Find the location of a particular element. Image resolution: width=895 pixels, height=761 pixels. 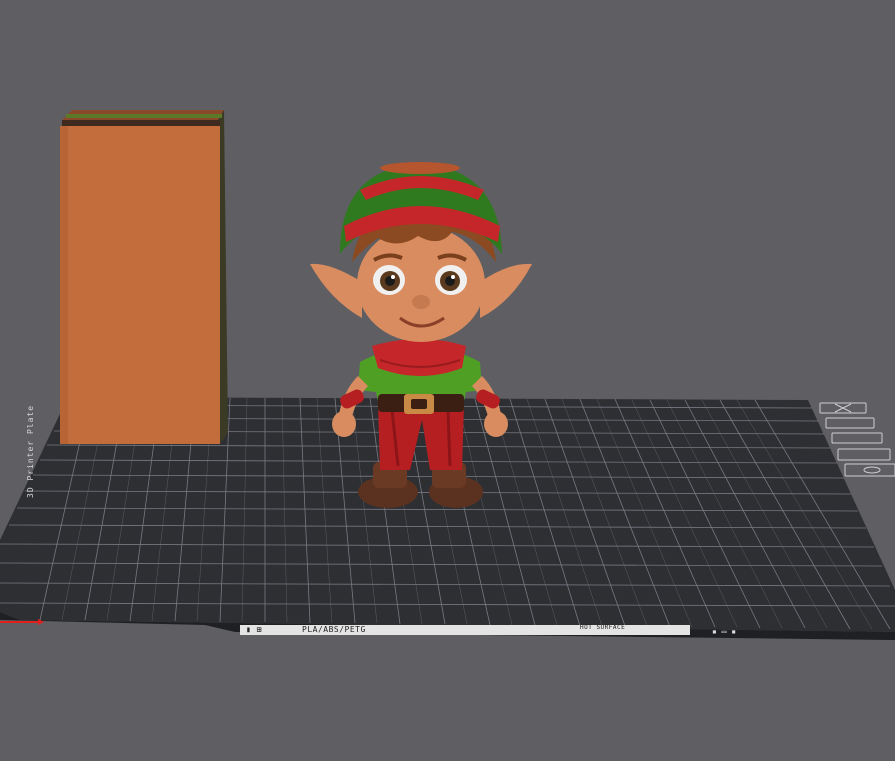

bed-label-icons: ▮ ⊞ is located at coordinates (254, 629).